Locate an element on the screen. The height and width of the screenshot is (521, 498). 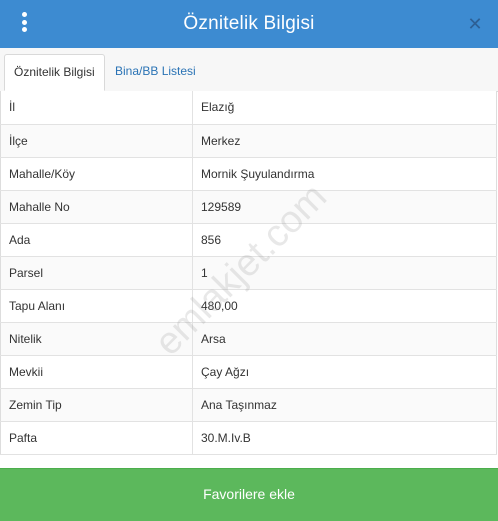
row-value: 856 is located at coordinates (344, 240).